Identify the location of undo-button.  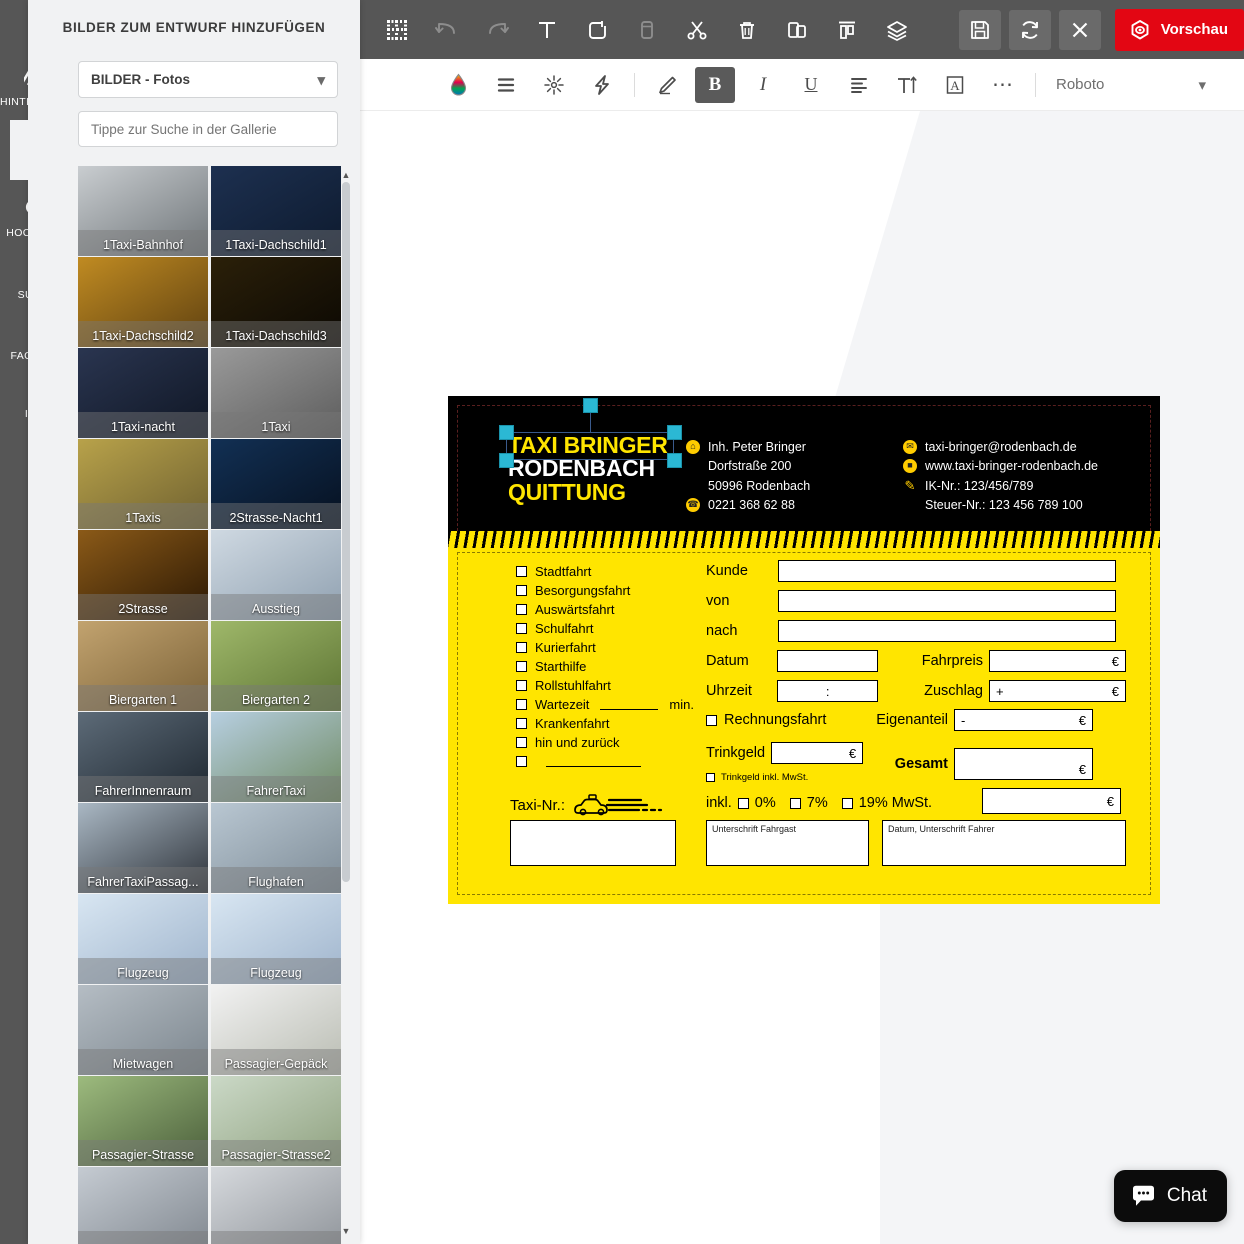
(447, 30).